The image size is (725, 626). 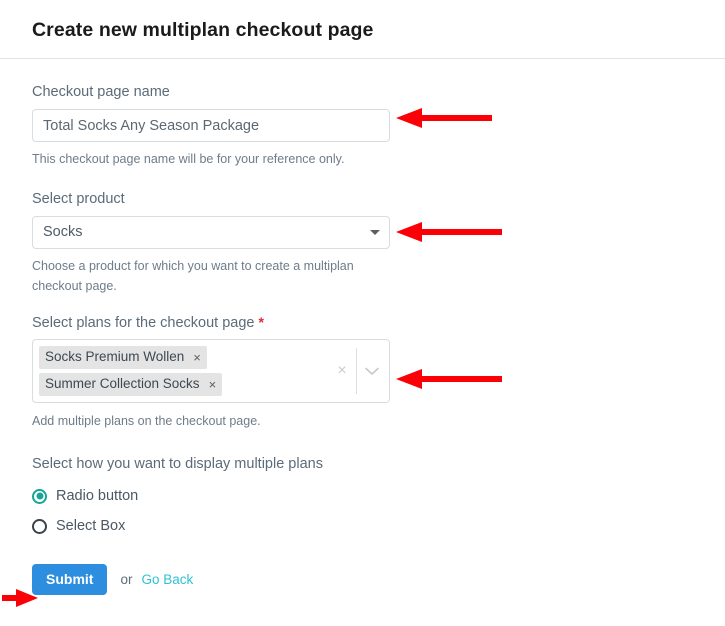 What do you see at coordinates (78, 199) in the screenshot?
I see `select-product-label: Select product` at bounding box center [78, 199].